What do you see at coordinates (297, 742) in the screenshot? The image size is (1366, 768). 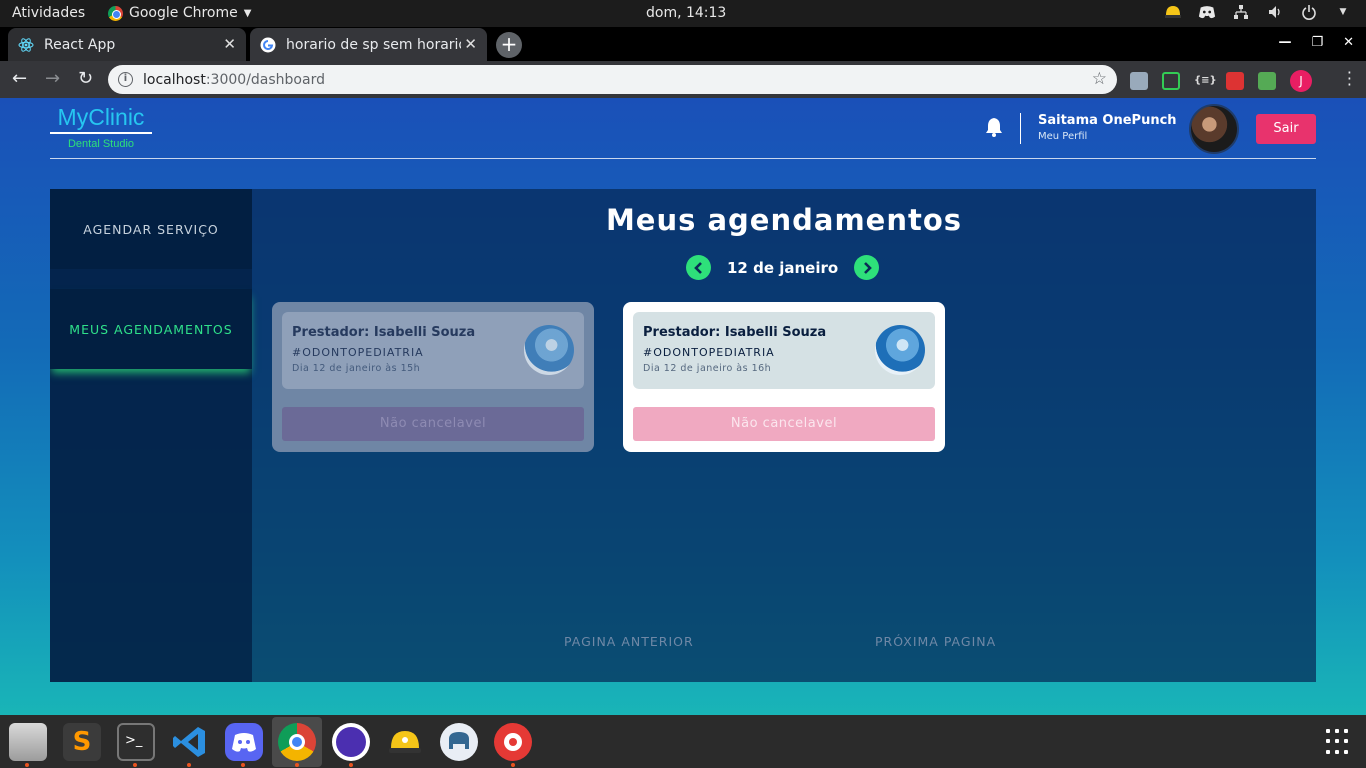 I see `chrome-dock-icon` at bounding box center [297, 742].